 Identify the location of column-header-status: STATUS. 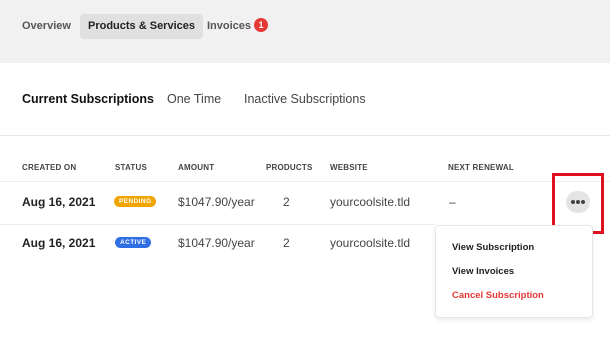
(131, 167).